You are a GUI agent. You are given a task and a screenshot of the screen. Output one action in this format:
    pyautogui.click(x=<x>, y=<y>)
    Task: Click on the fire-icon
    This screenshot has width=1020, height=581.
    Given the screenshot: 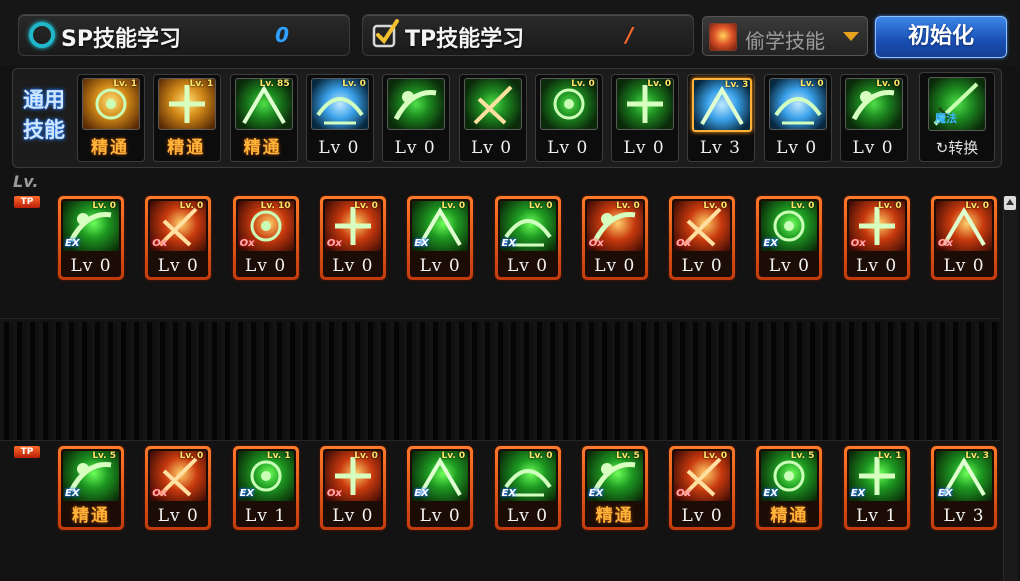 What is the action you would take?
    pyautogui.click(x=723, y=37)
    